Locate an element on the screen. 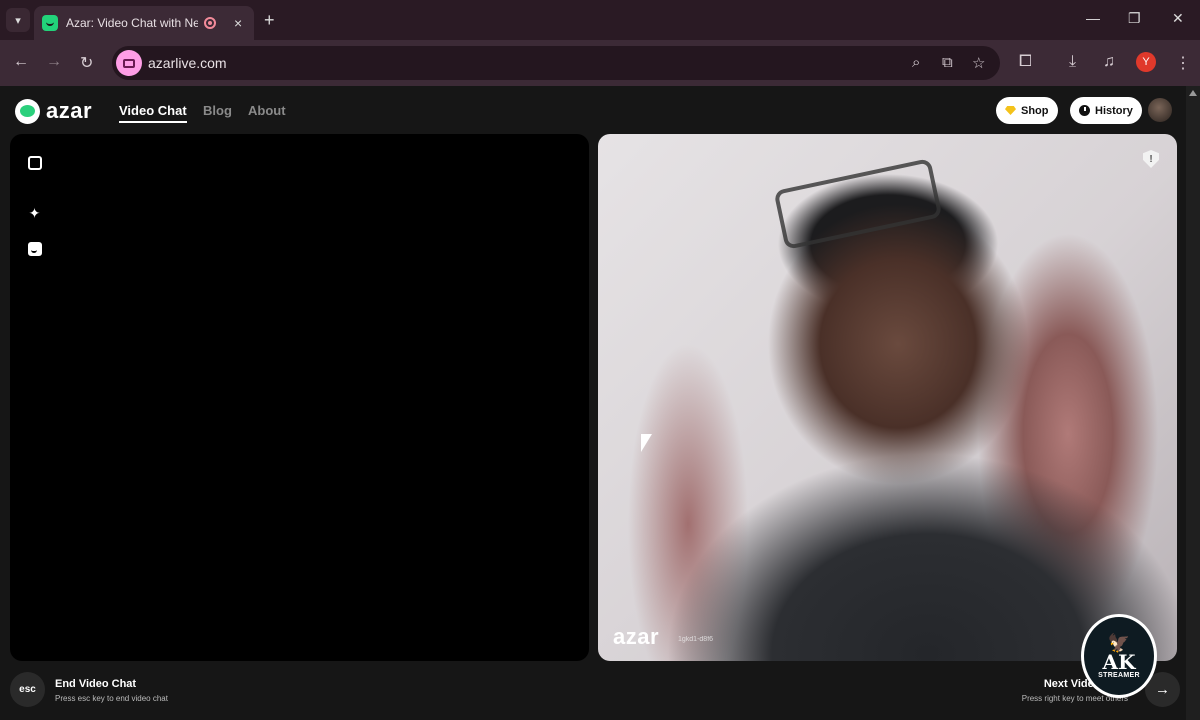  downloads-icon: ⤓ is located at coordinates (1072, 62).